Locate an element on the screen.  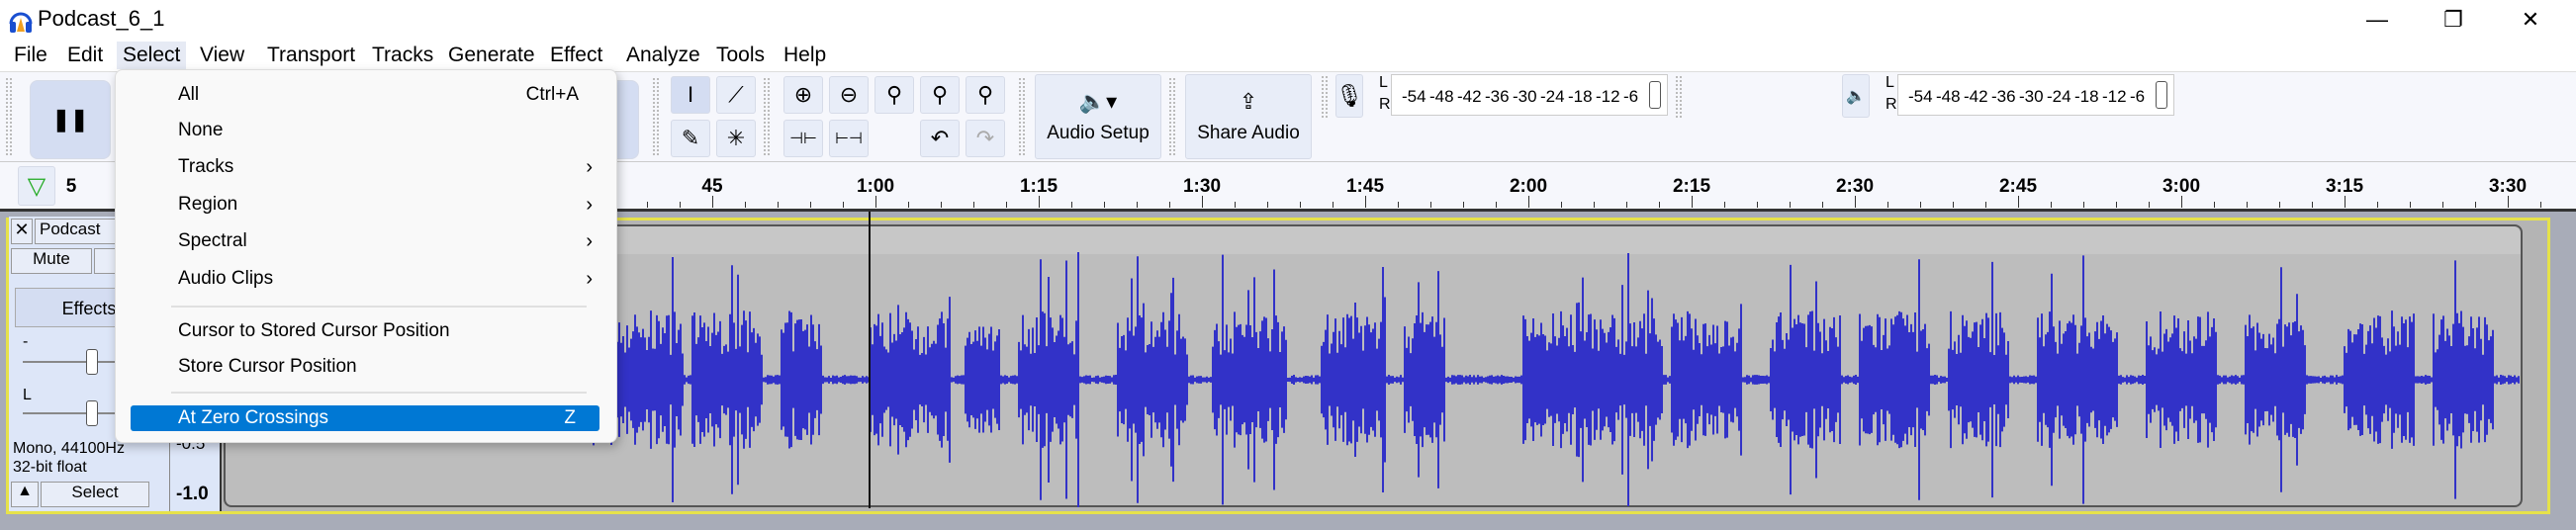
menu-item-none: None is located at coordinates (366, 130).